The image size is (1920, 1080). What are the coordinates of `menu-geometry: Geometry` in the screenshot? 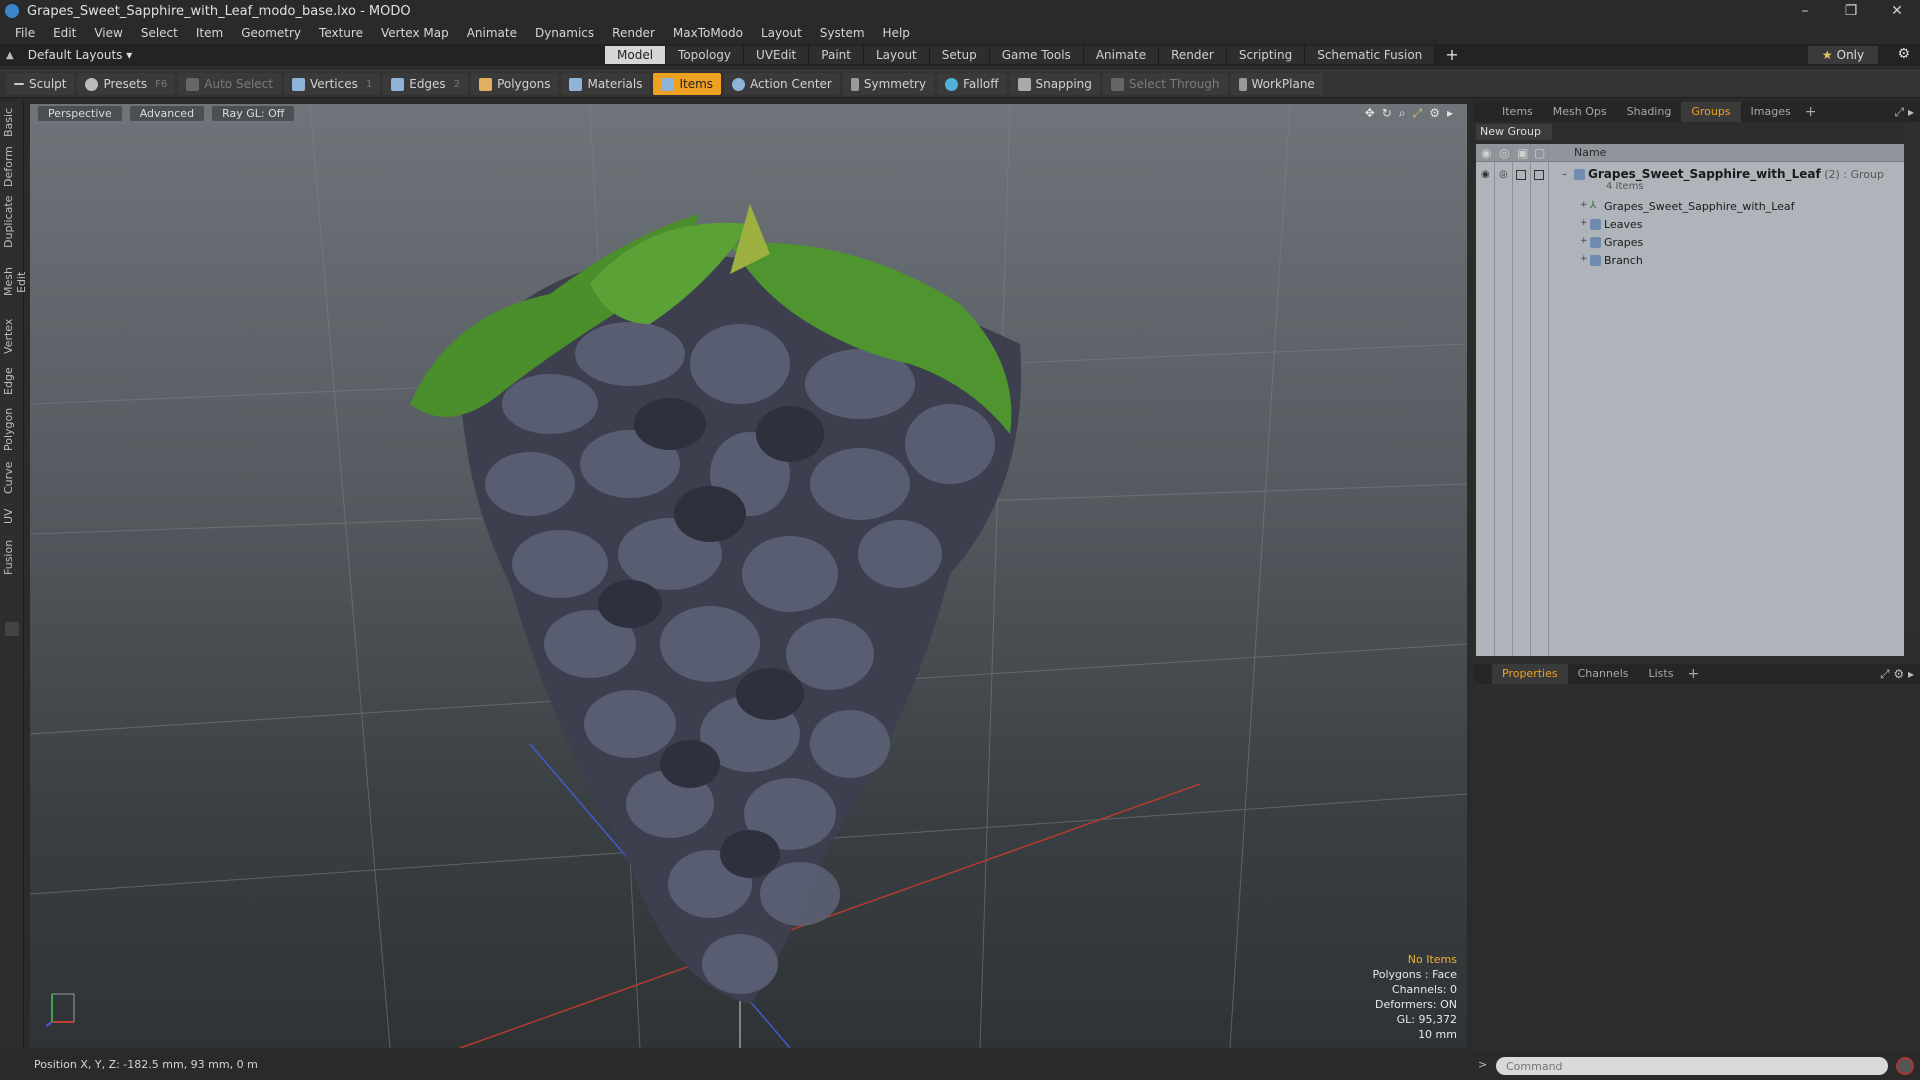 It's located at (271, 33).